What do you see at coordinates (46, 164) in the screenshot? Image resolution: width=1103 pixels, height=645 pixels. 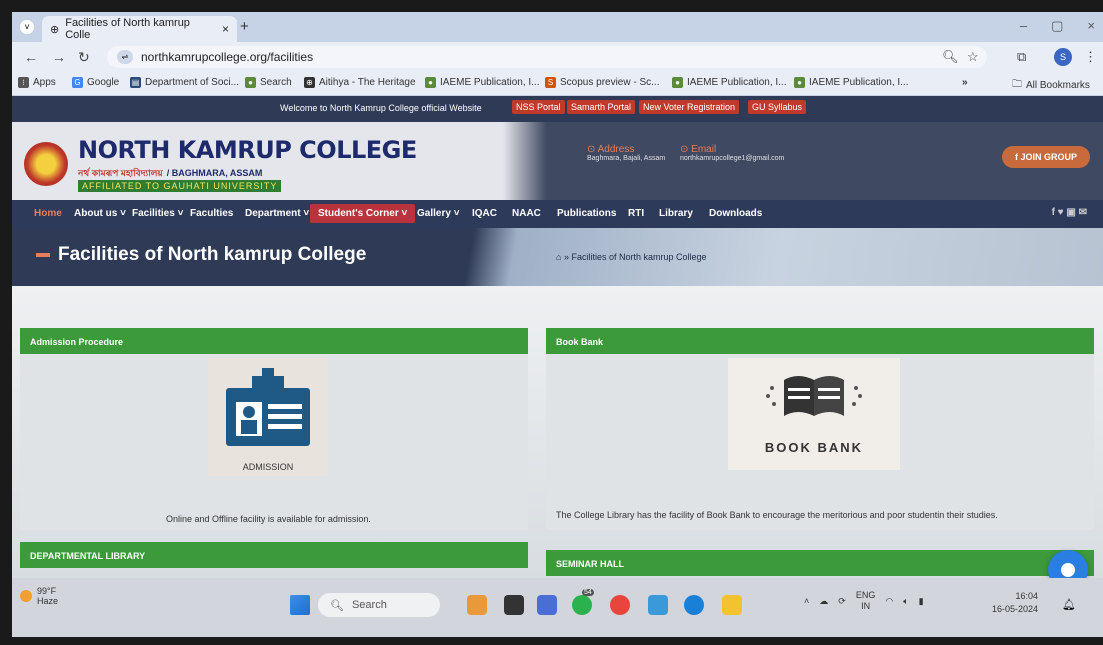 I see `college-logo-icon` at bounding box center [46, 164].